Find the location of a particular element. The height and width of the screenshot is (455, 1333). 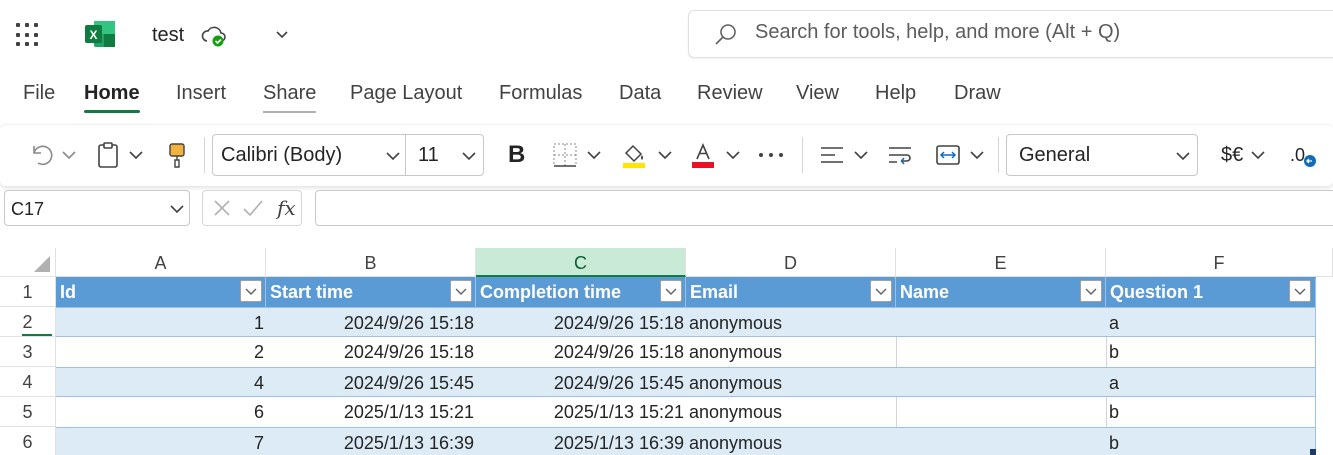

row-header-1: 1 is located at coordinates (28, 292).